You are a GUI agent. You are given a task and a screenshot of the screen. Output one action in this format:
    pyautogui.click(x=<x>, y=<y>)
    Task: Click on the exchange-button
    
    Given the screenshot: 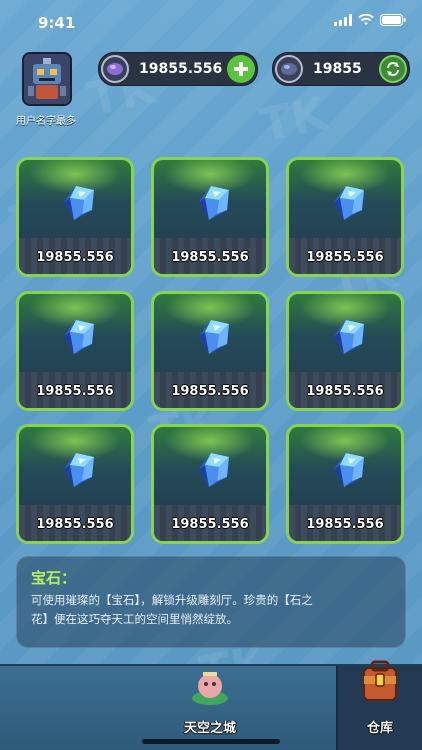 What is the action you would take?
    pyautogui.click(x=393, y=69)
    